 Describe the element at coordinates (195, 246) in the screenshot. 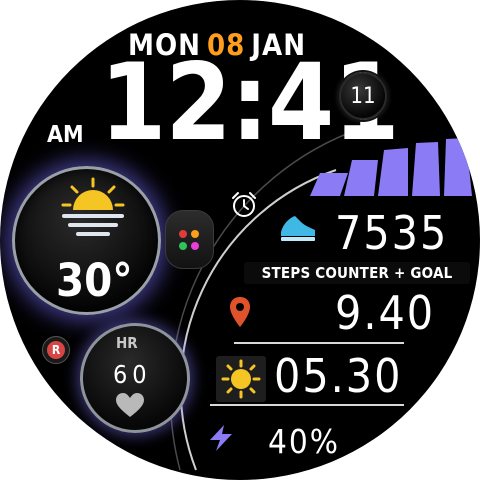

I see `dot-magenta` at that location.